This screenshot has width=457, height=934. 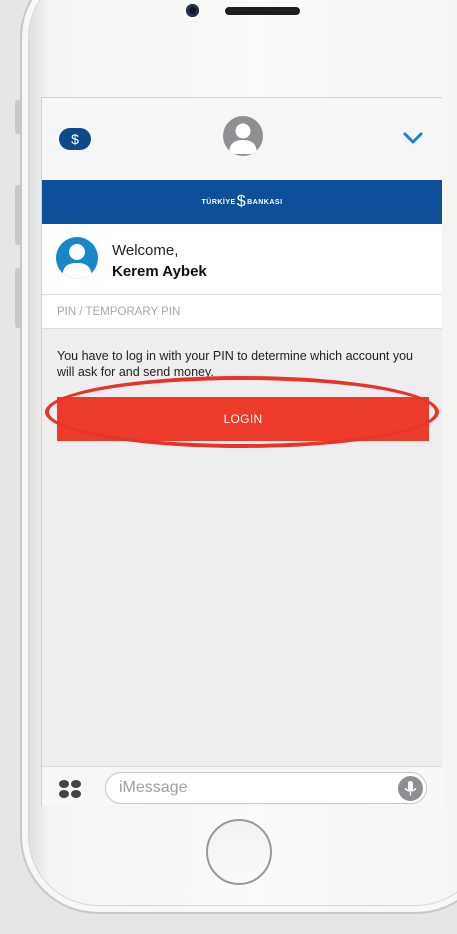 I want to click on earpiece-speaker, so click(x=262, y=11).